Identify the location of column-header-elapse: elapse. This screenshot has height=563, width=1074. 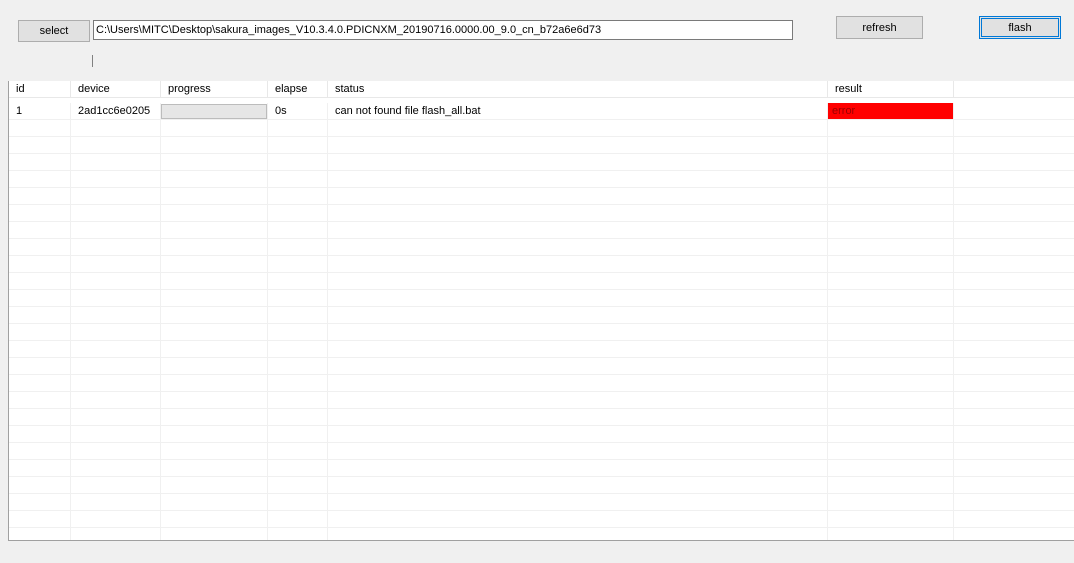
(298, 89).